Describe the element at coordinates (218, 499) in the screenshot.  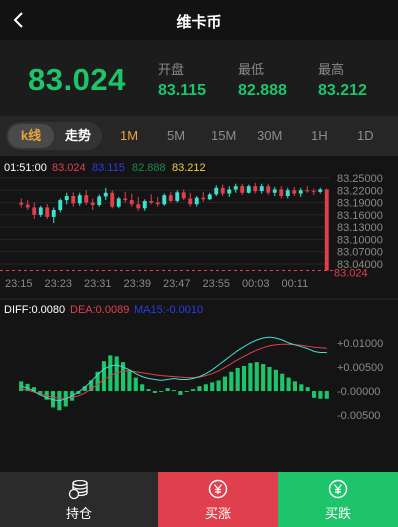
I see `buy-up-button: 买涨` at that location.